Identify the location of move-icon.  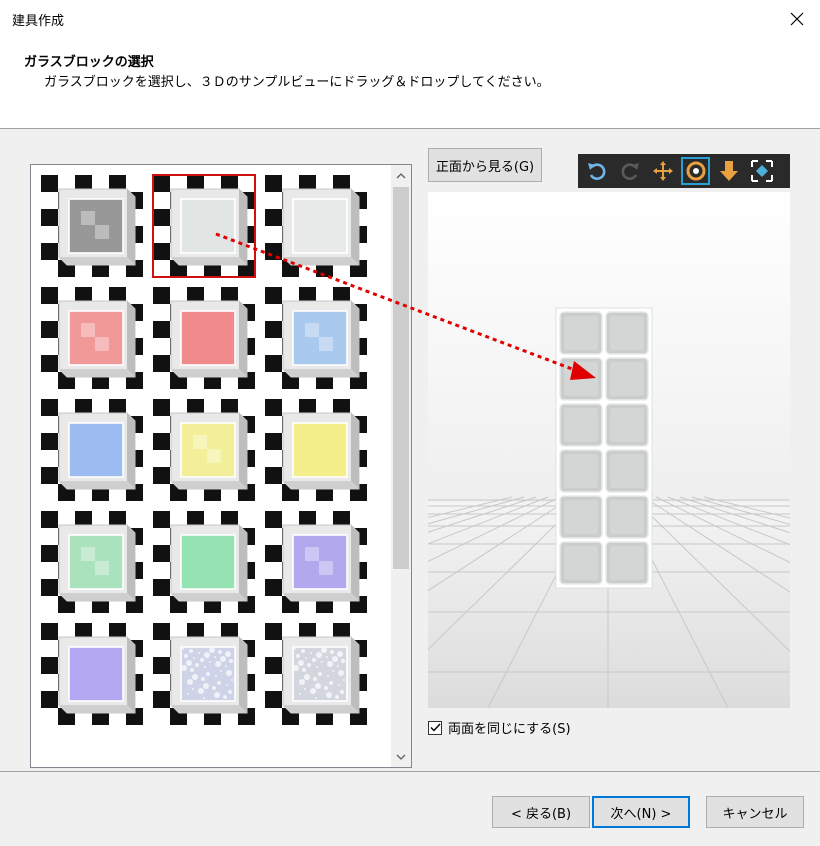
(662, 171).